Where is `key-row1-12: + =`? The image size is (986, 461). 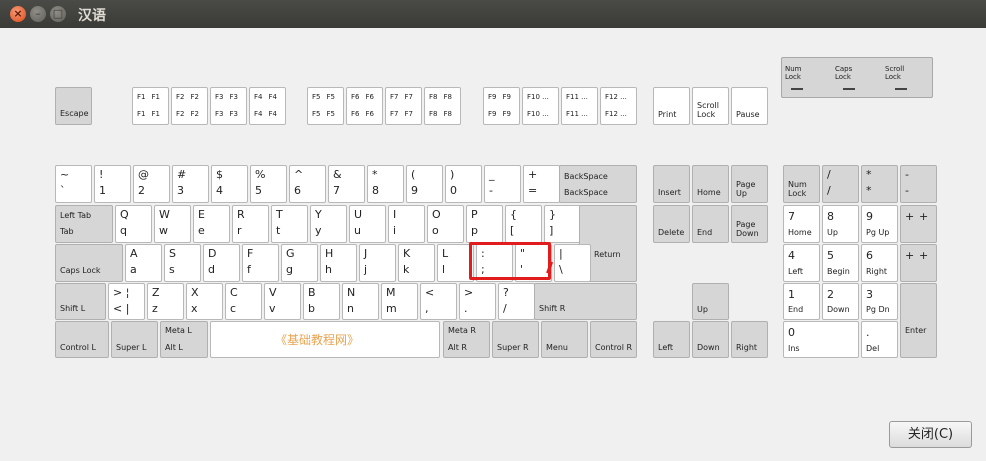 key-row1-12: + = is located at coordinates (541, 184).